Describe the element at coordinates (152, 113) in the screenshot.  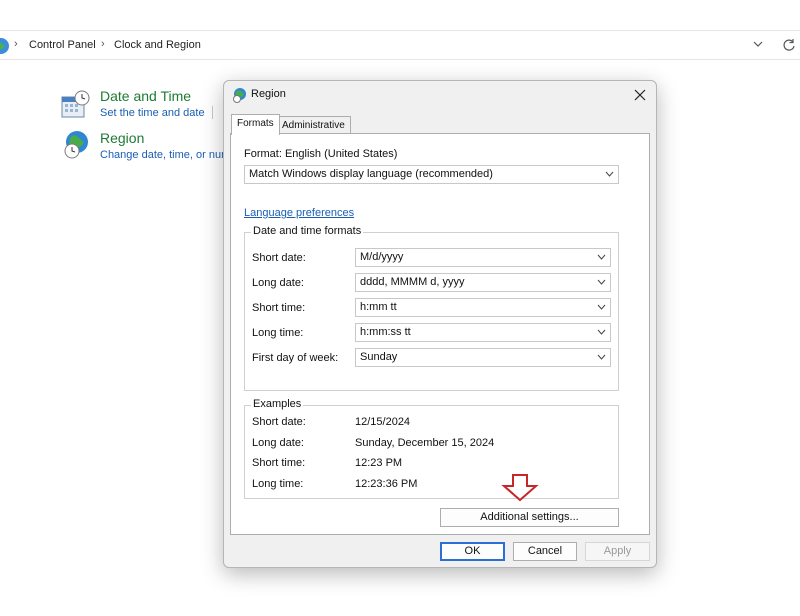
I see `cp-item-link: Set the time and date` at that location.